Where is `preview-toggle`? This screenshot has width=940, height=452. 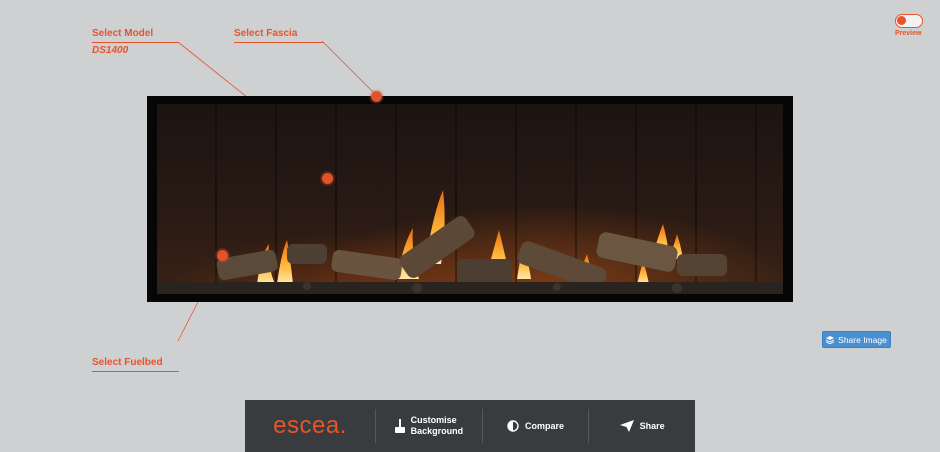
preview-toggle is located at coordinates (909, 21).